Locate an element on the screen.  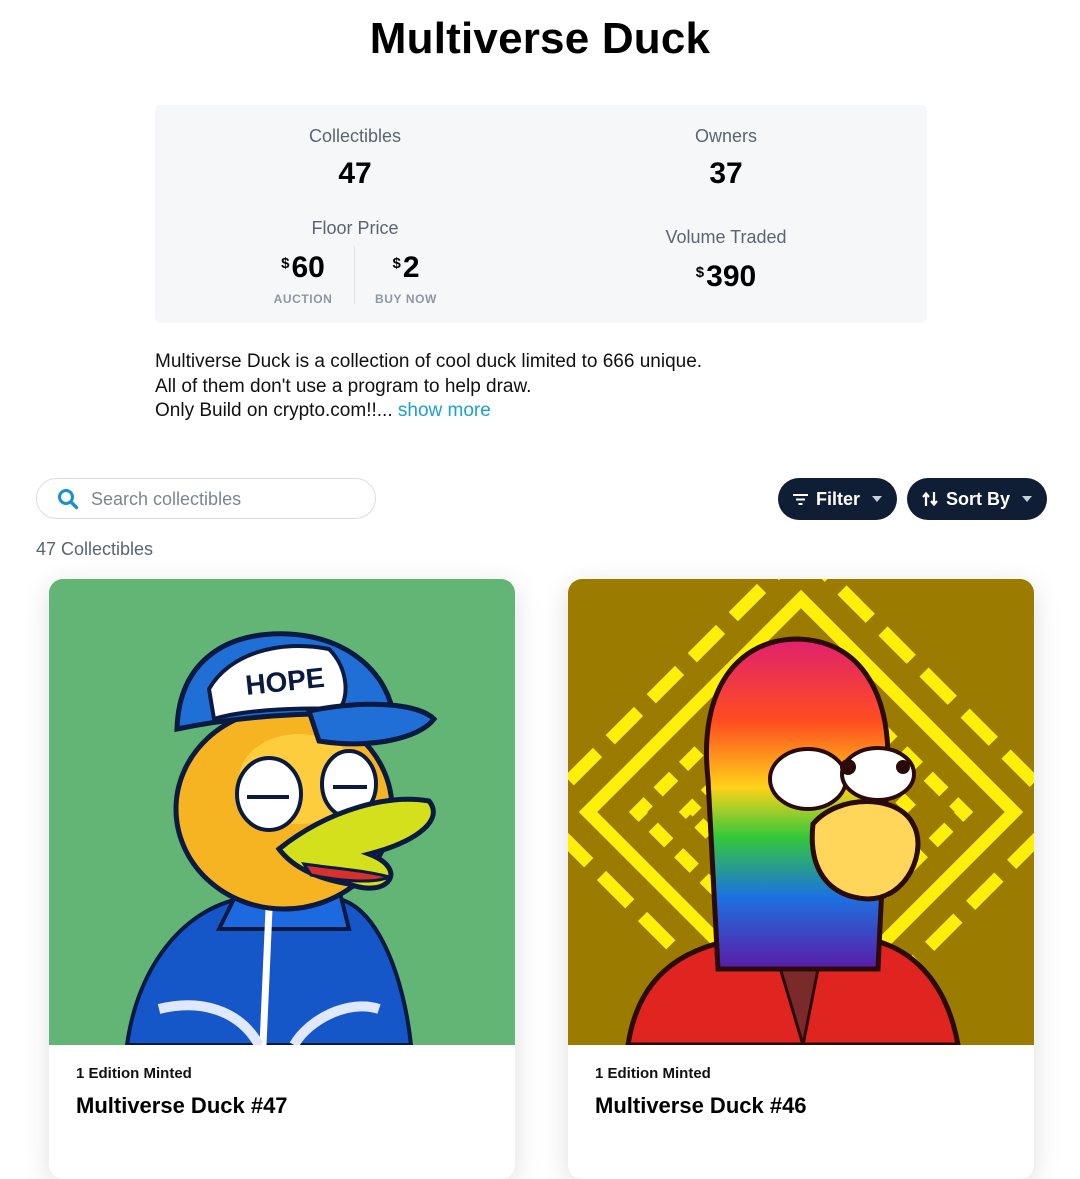
collectible-title: Multiverse Duck #46 is located at coordinates (701, 1106).